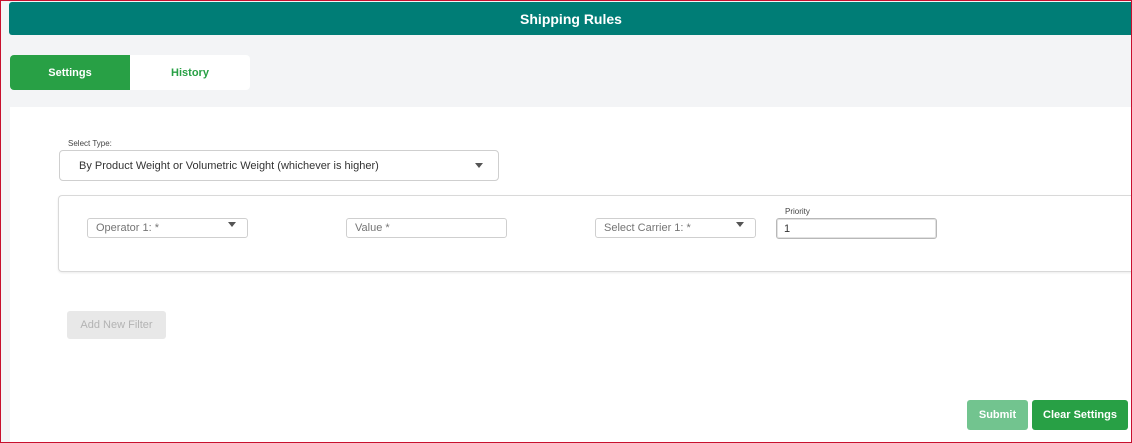  Describe the element at coordinates (116, 325) in the screenshot. I see `add-new-filter-button: Add New Filter` at that location.